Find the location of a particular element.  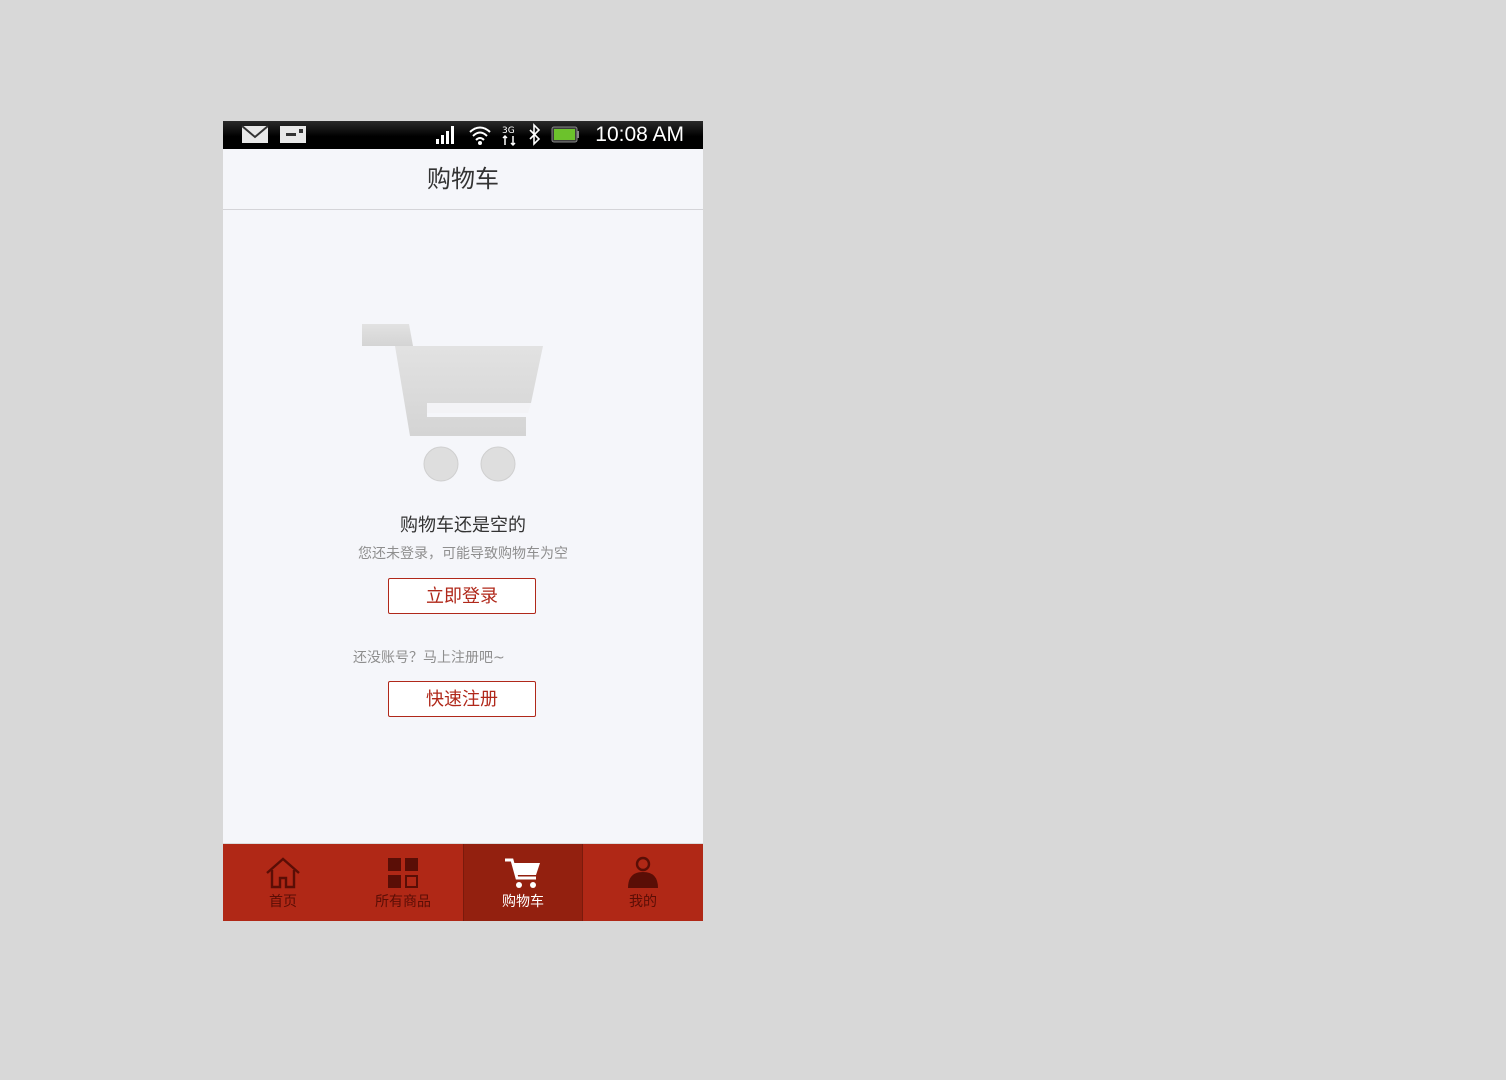

tab-all-products: 所有商品 is located at coordinates (403, 882).